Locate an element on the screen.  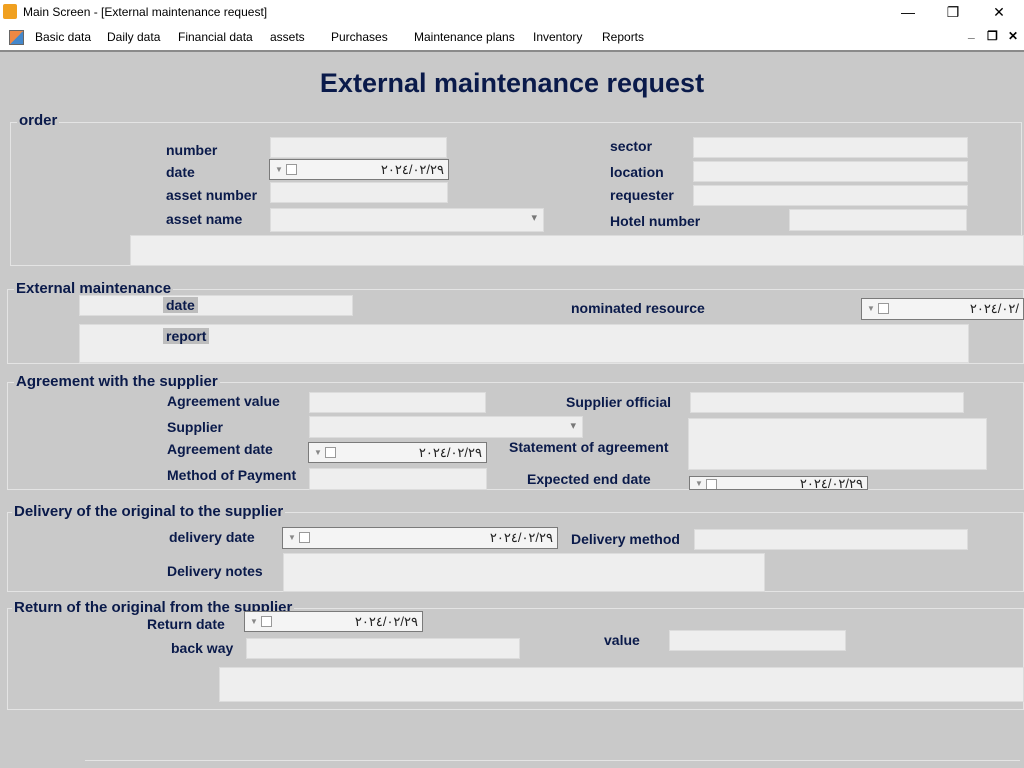
minimize-button: — is located at coordinates (908, 12).